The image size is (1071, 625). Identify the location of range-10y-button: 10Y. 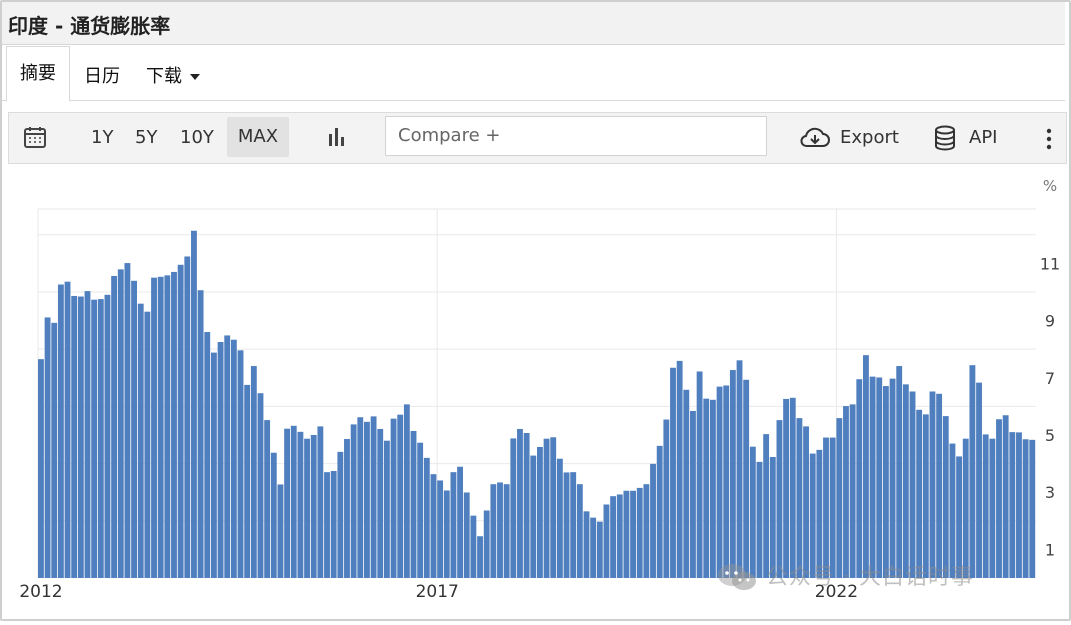
(197, 137).